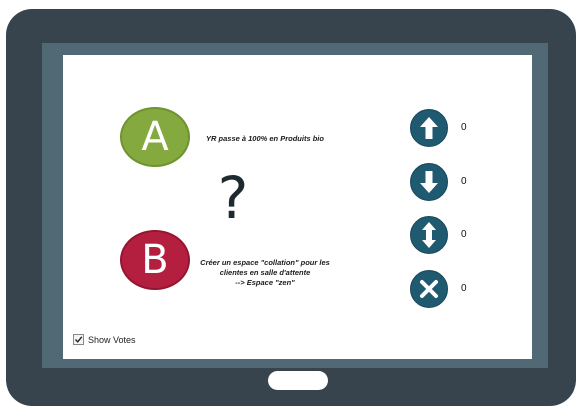 The width and height of the screenshot is (582, 407). I want to click on choice-b-button: B, so click(155, 260).